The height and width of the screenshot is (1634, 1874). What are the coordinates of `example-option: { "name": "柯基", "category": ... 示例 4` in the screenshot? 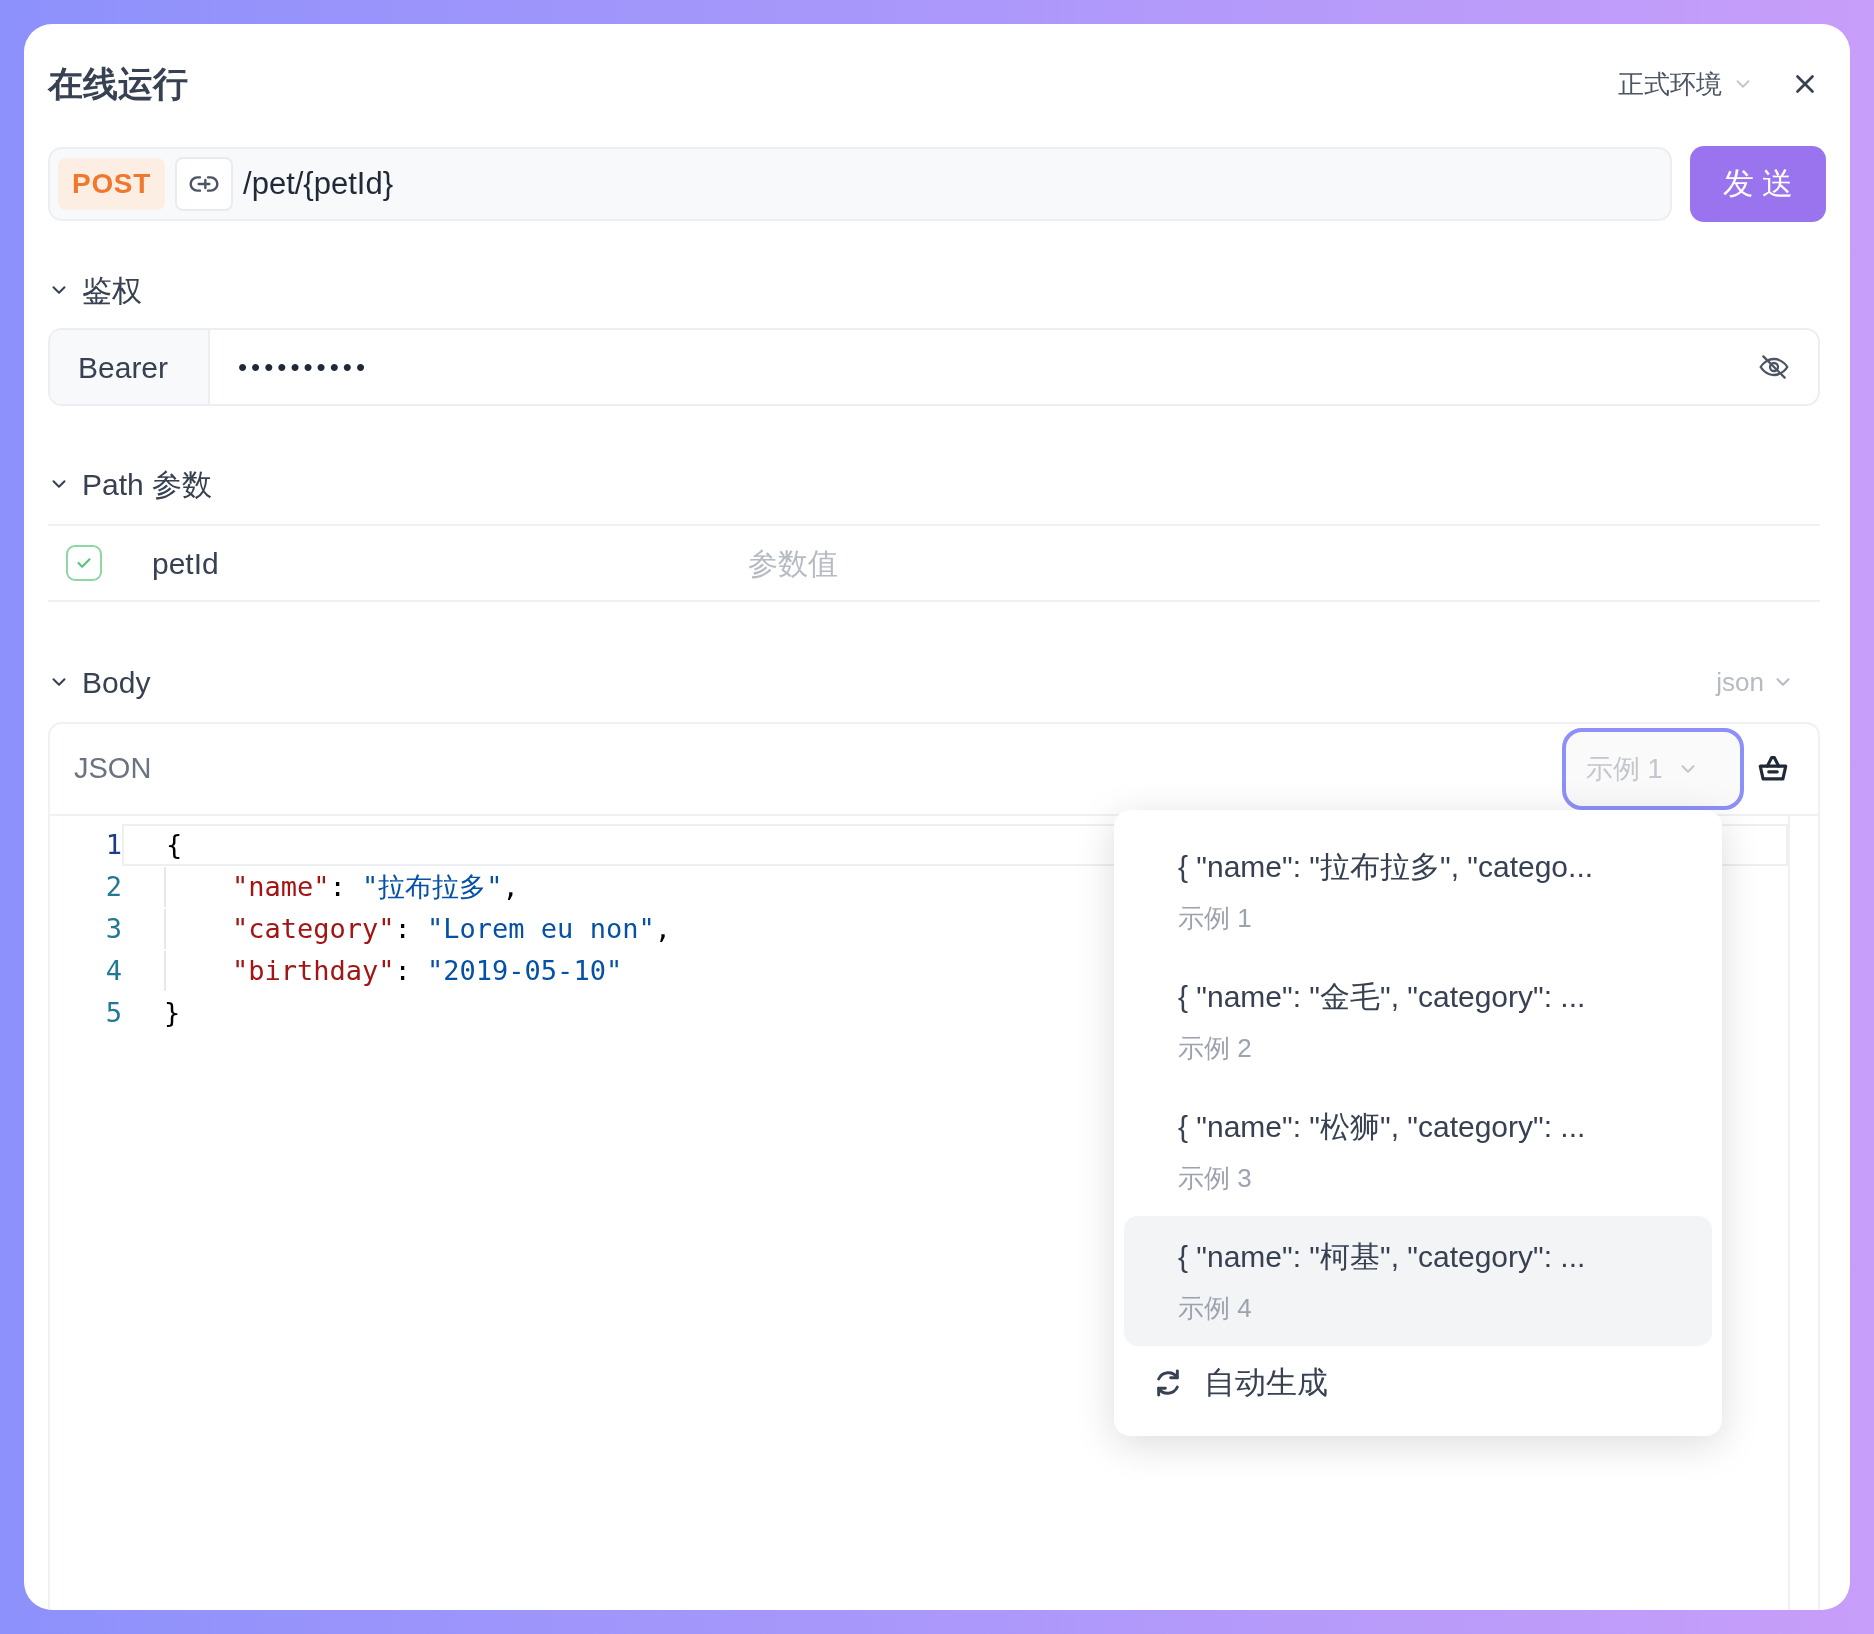 It's located at (1418, 1281).